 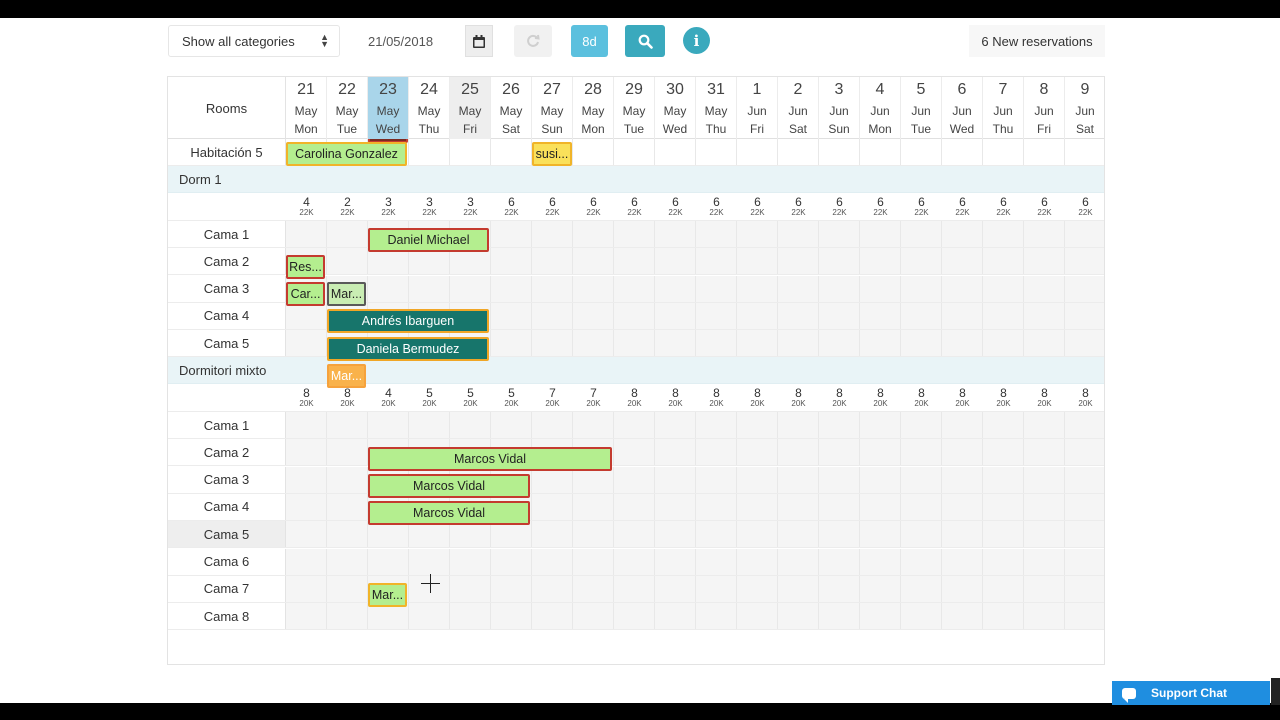 I want to click on day-column-header: 28 May Mon, so click(x=593, y=108).